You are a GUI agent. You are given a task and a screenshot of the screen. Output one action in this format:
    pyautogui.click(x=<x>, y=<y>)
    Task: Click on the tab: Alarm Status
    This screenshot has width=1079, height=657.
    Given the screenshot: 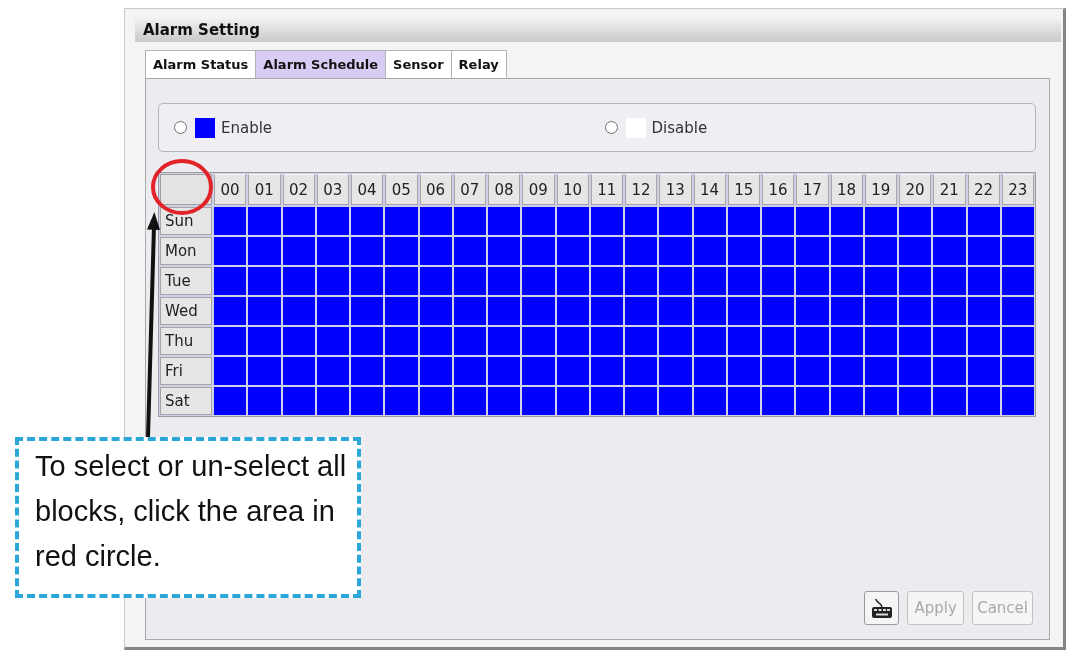 What is the action you would take?
    pyautogui.click(x=201, y=64)
    